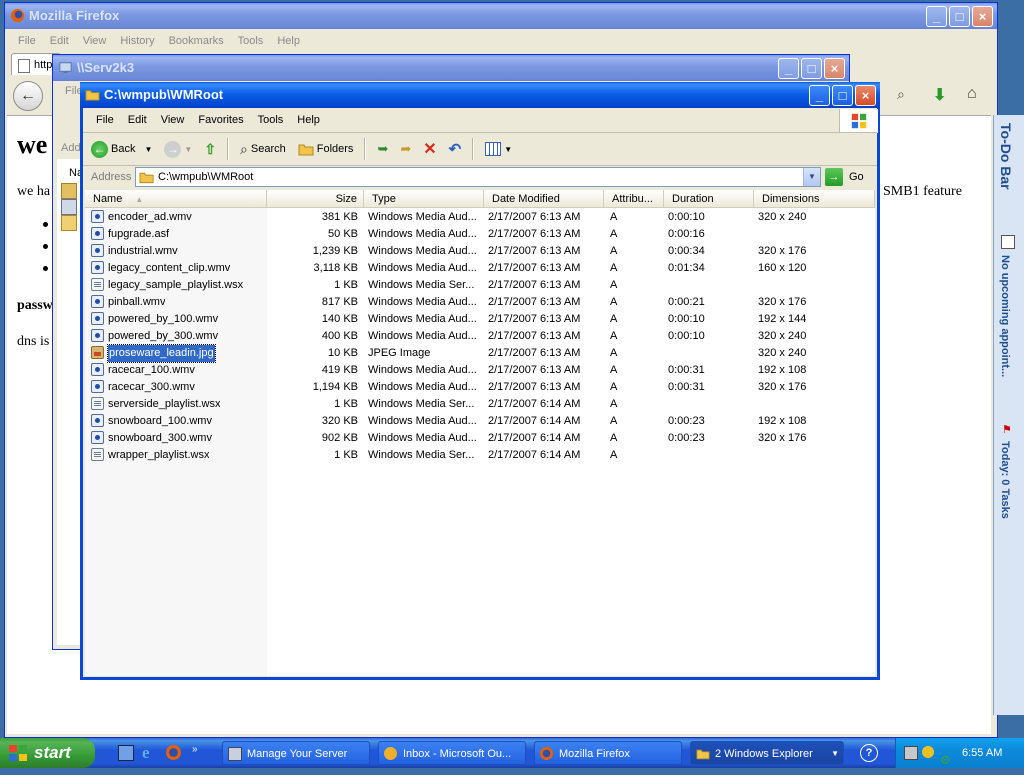 This screenshot has width=1024, height=775. I want to click on search-button: ⌕ Search, so click(263, 149).